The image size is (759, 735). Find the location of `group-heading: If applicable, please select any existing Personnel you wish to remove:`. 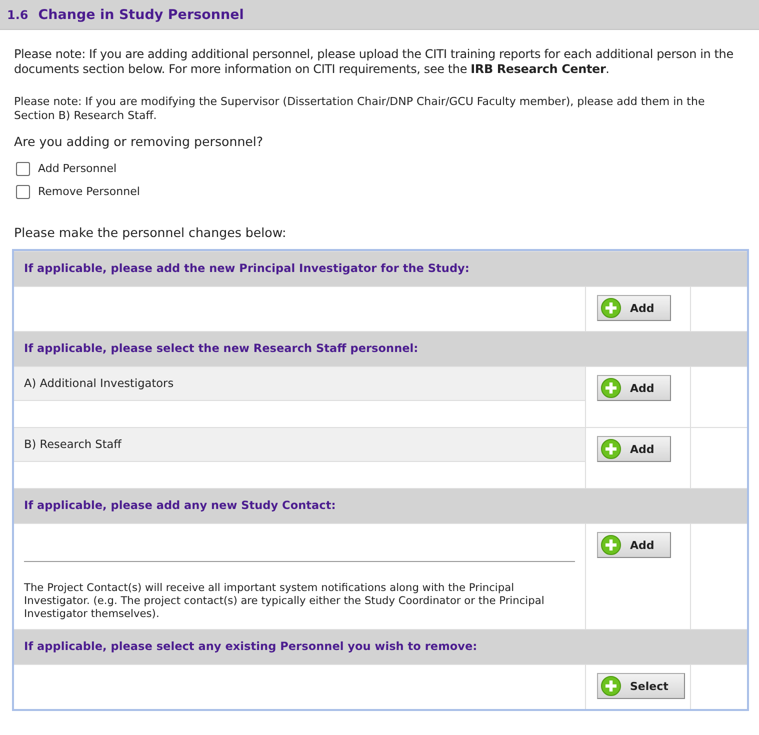

group-heading: If applicable, please select any existing Personnel you wish to remove: is located at coordinates (380, 646).